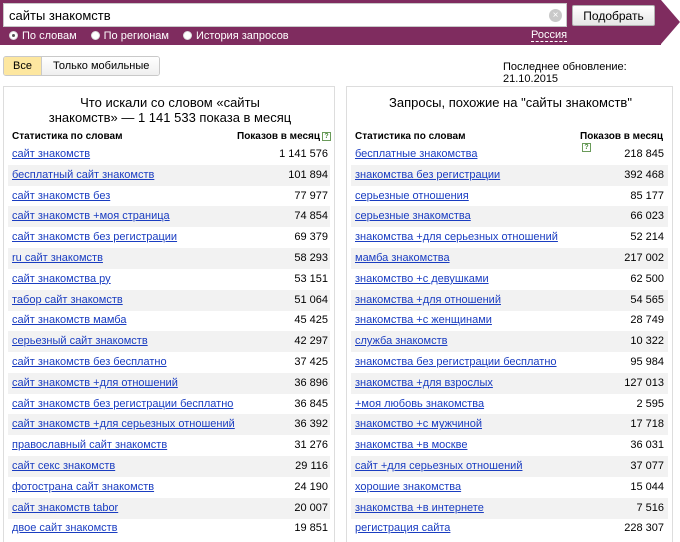 Image resolution: width=680 pixels, height=542 pixels. I want to click on keyword-link: табор сайт знакомств, so click(67, 300).